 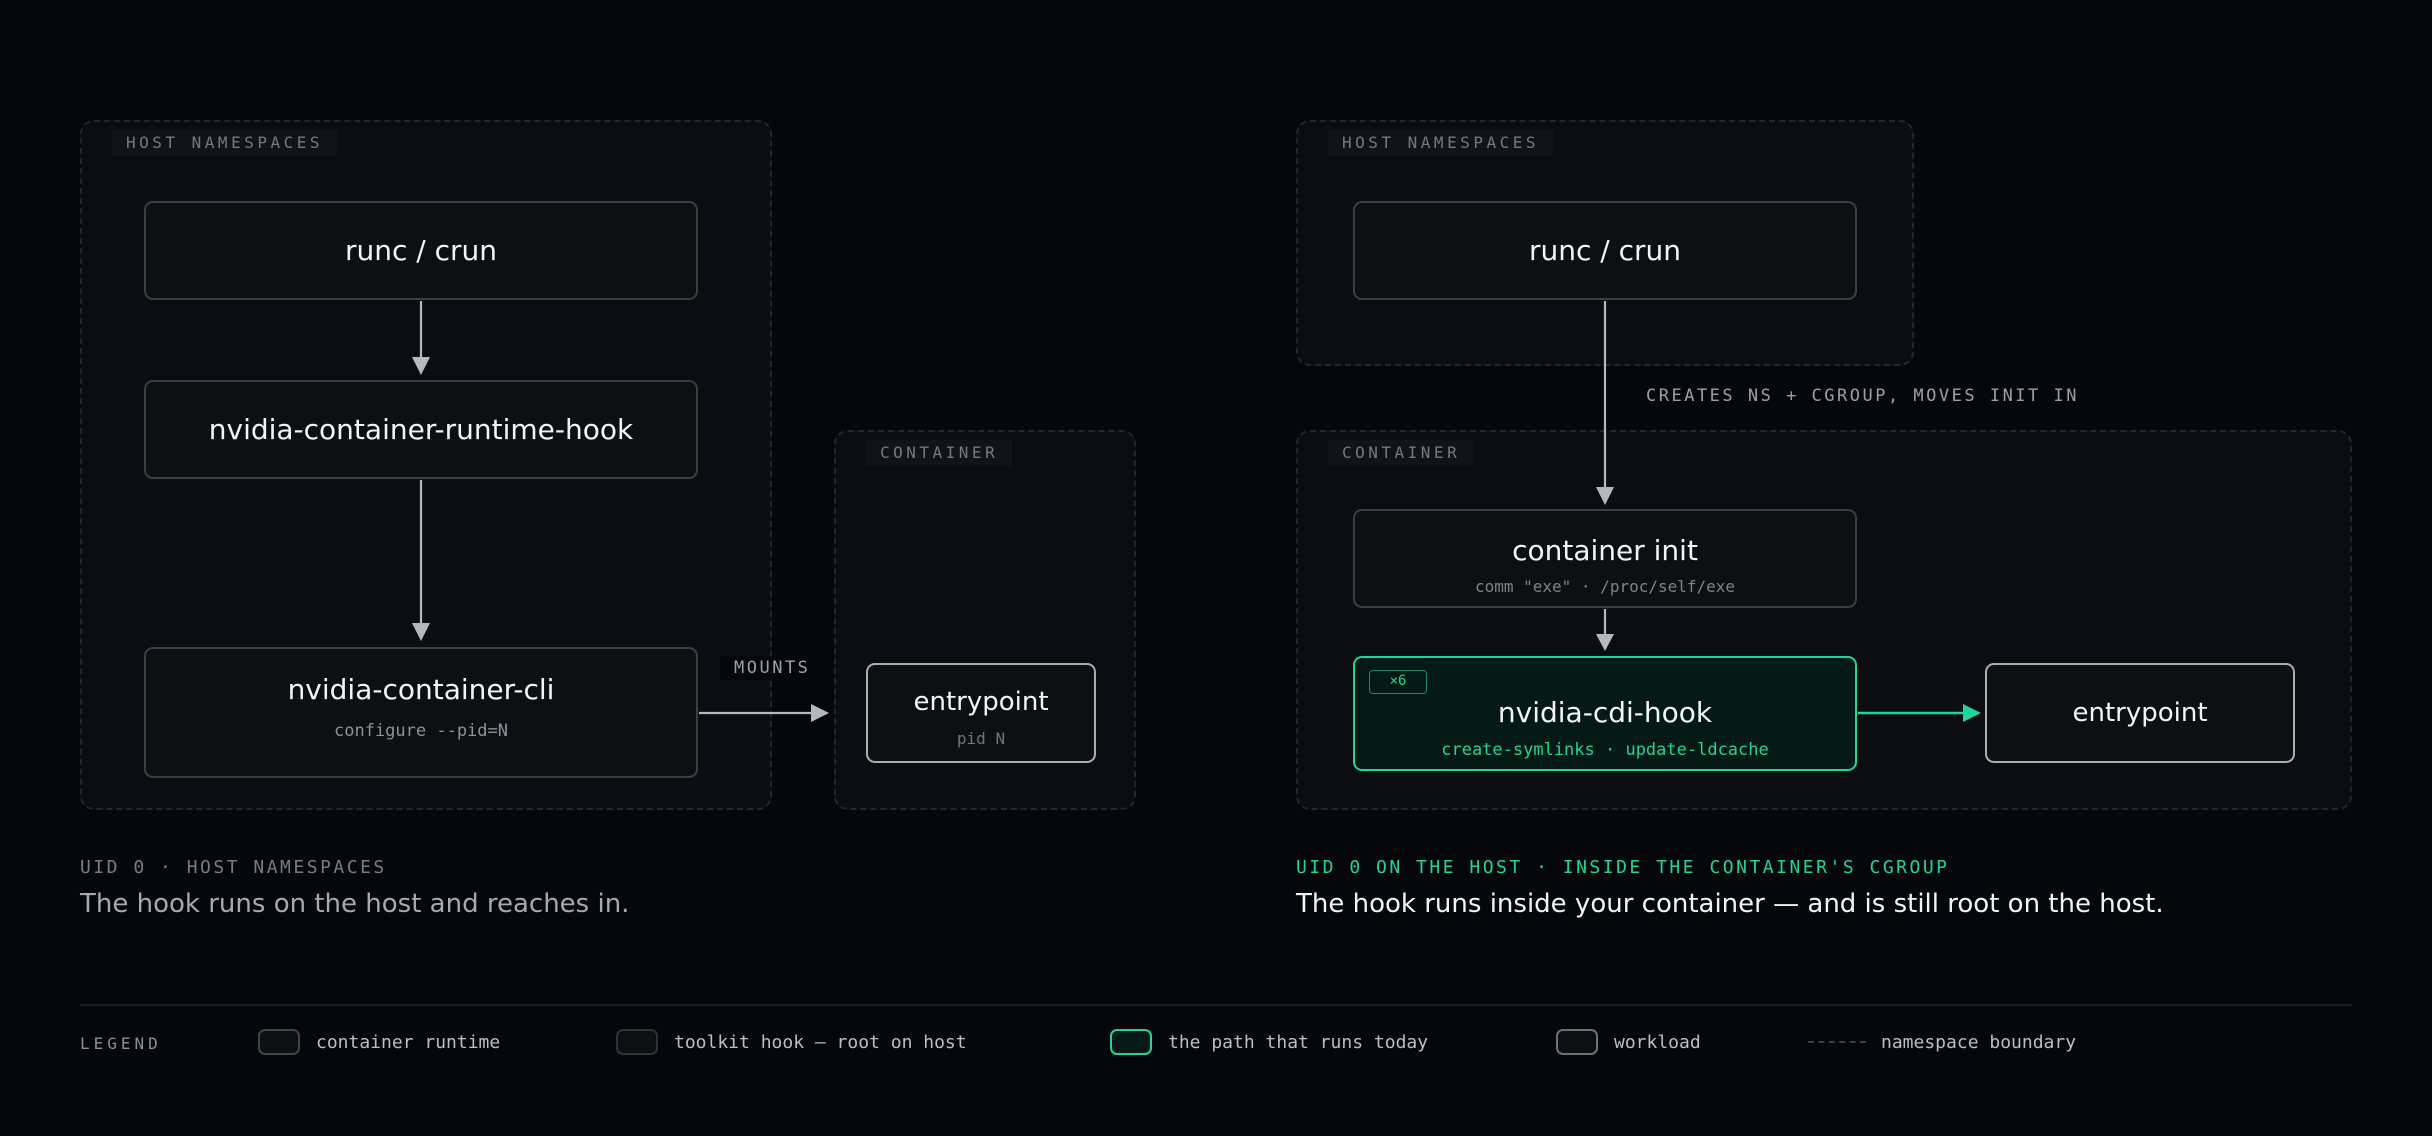 What do you see at coordinates (939, 453) in the screenshot?
I see `left-container-namespace-label: CONTAINER` at bounding box center [939, 453].